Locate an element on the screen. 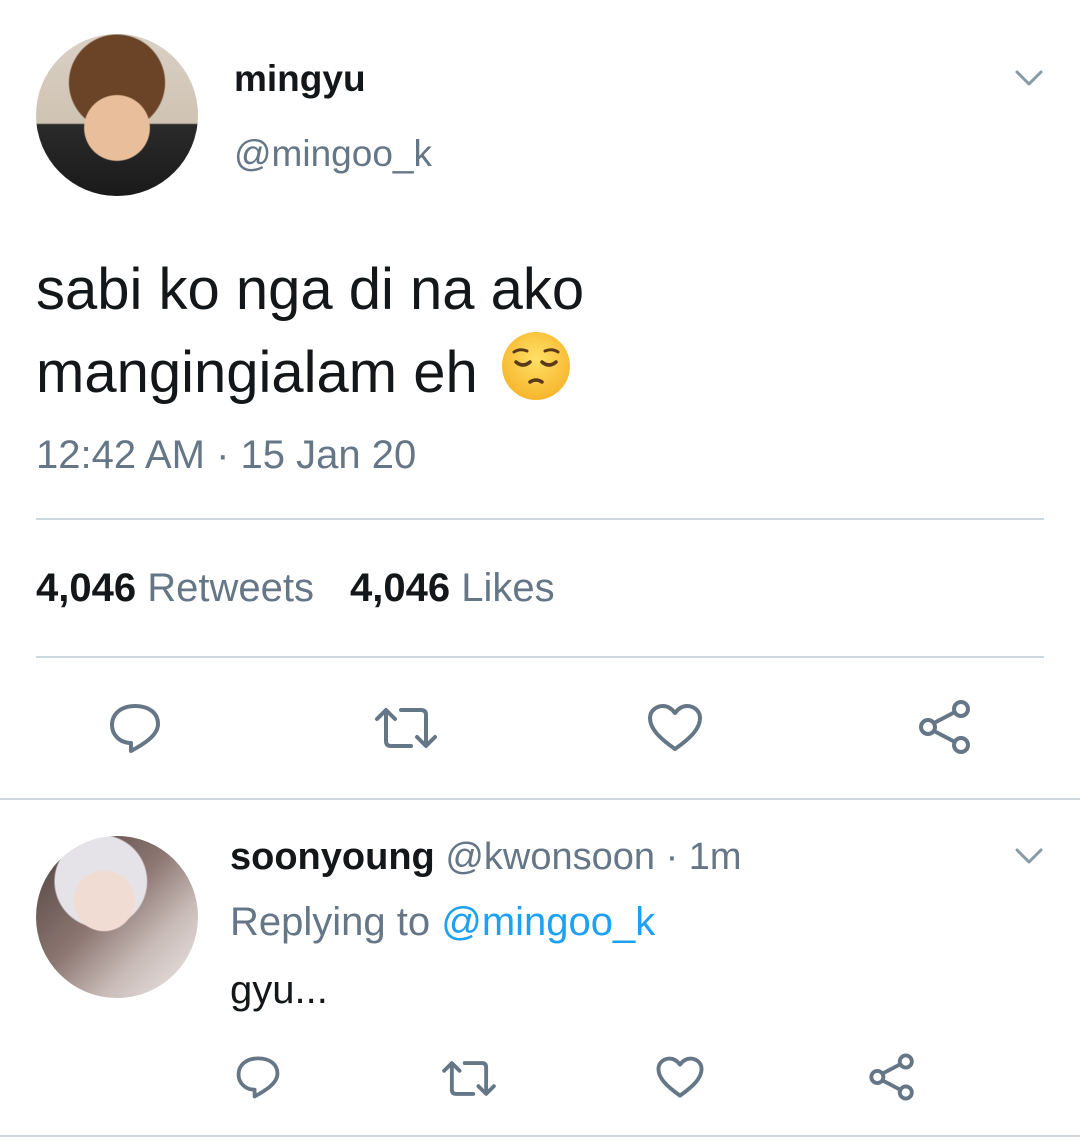  reply-button is located at coordinates (135, 728).